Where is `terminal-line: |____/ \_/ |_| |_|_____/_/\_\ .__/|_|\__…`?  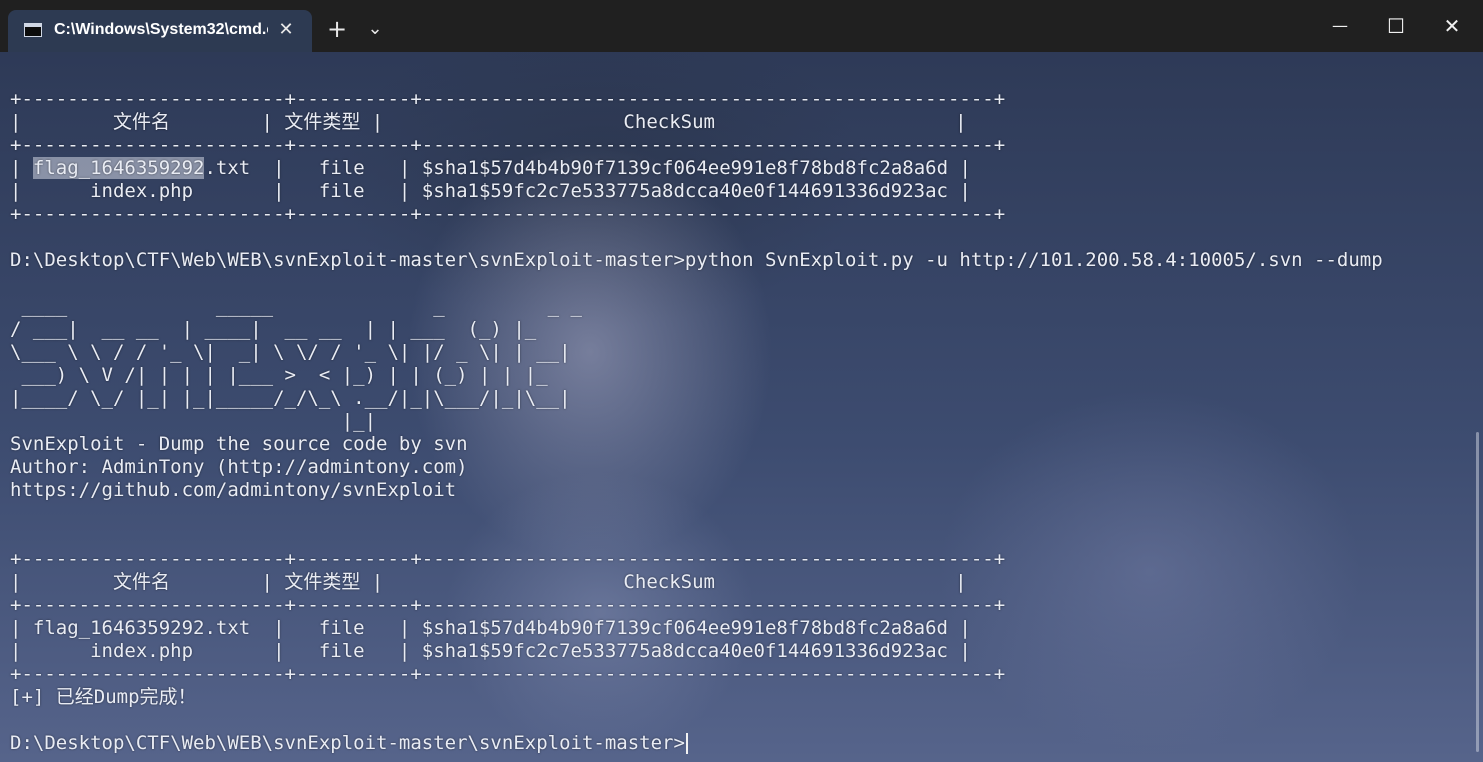
terminal-line: |____/ \_/ |_| |_|_____/_/\_\ .__/|_|\__… is located at coordinates (290, 398).